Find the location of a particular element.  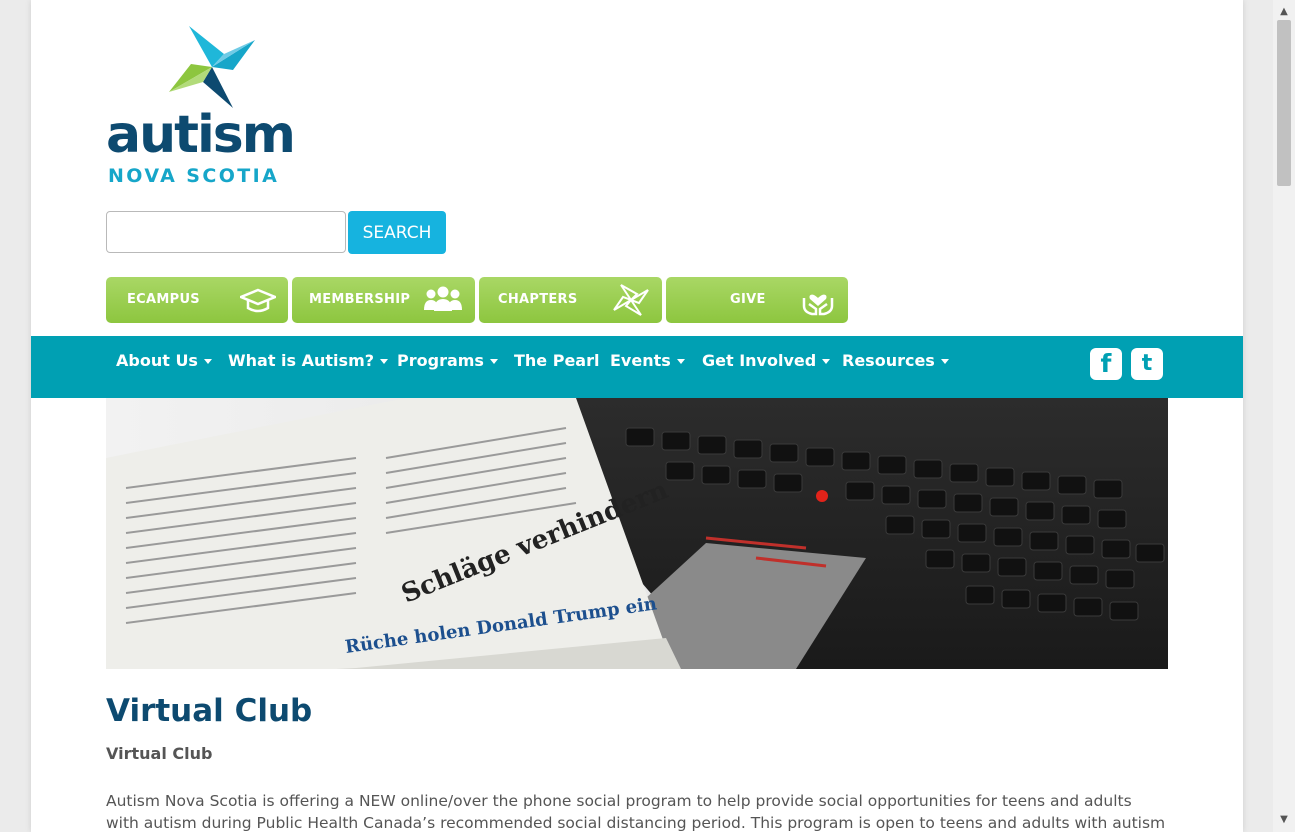

nav-resources: Resources is located at coordinates (895, 360).